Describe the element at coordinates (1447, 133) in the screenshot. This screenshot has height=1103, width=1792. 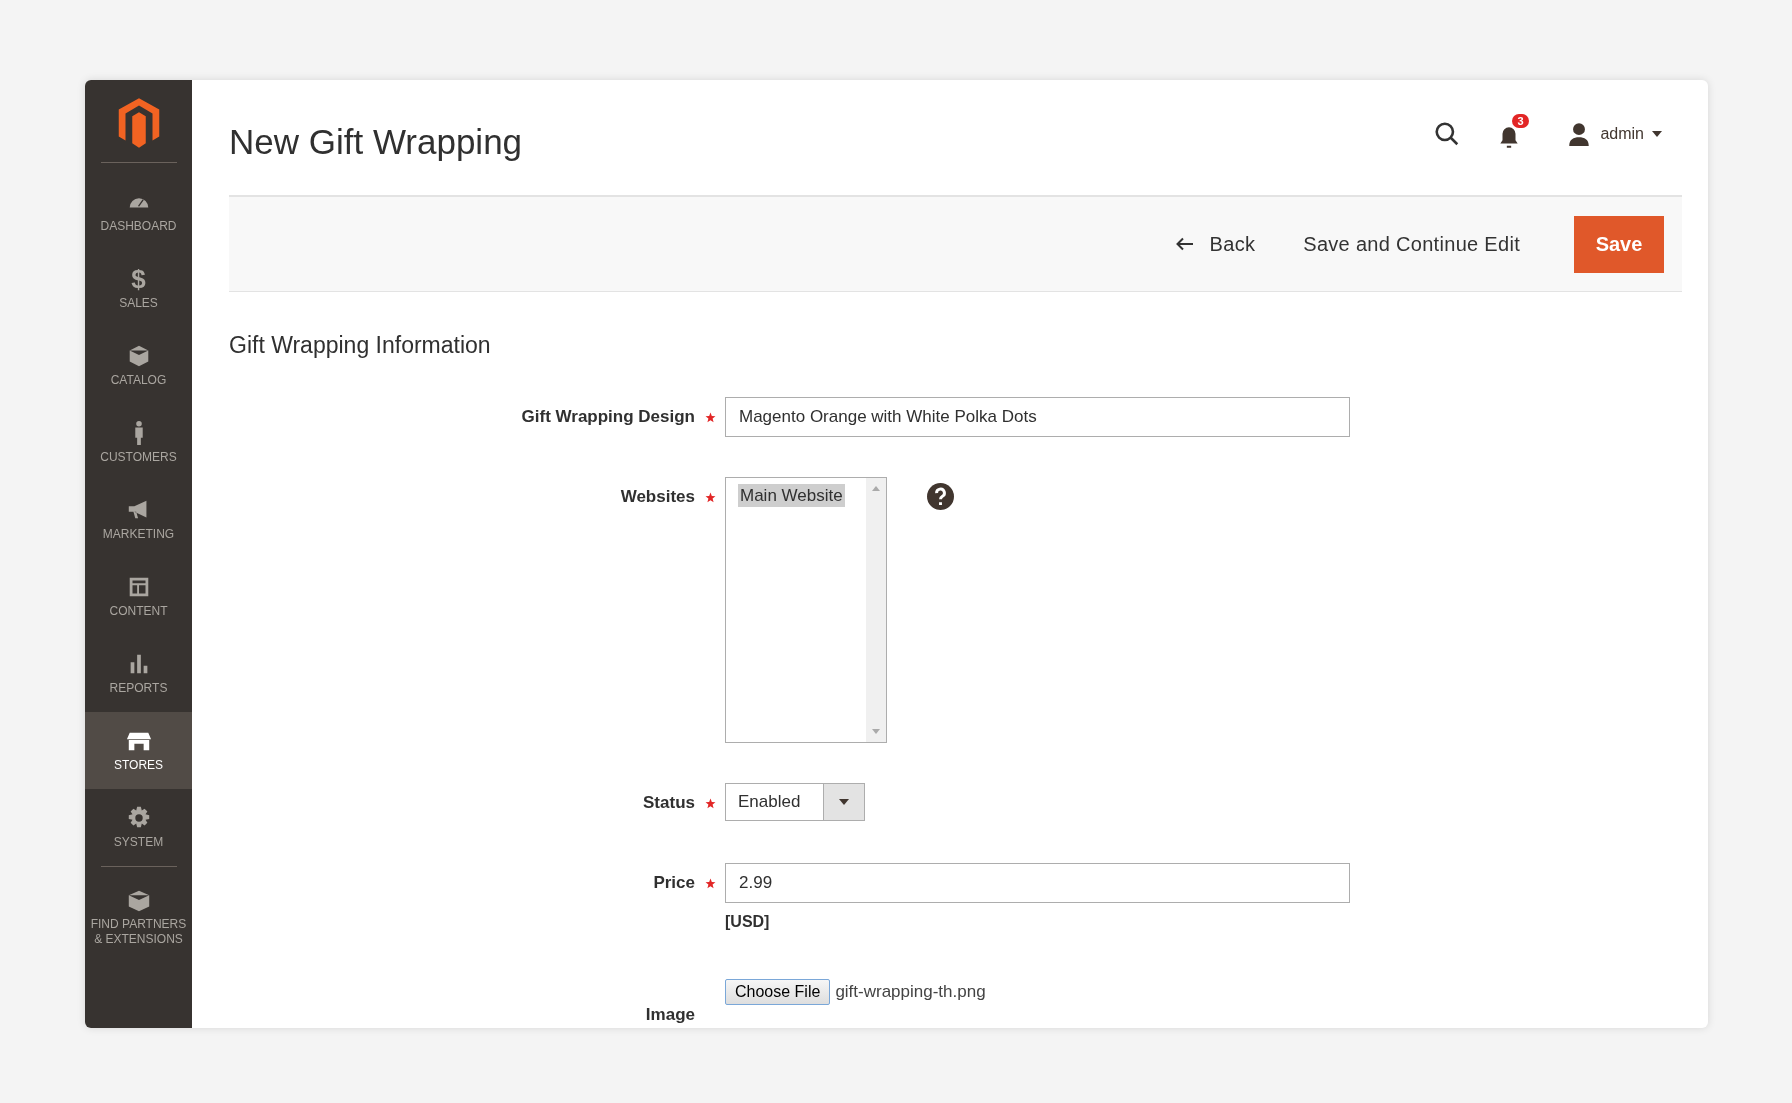
I see `search-icon` at that location.